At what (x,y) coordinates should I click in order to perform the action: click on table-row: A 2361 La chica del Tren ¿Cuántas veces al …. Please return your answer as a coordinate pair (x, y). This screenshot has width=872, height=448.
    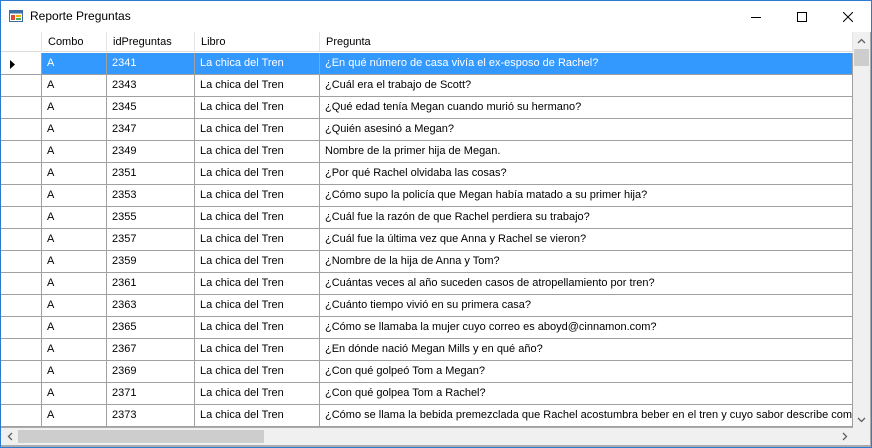
    Looking at the image, I should click on (427, 284).